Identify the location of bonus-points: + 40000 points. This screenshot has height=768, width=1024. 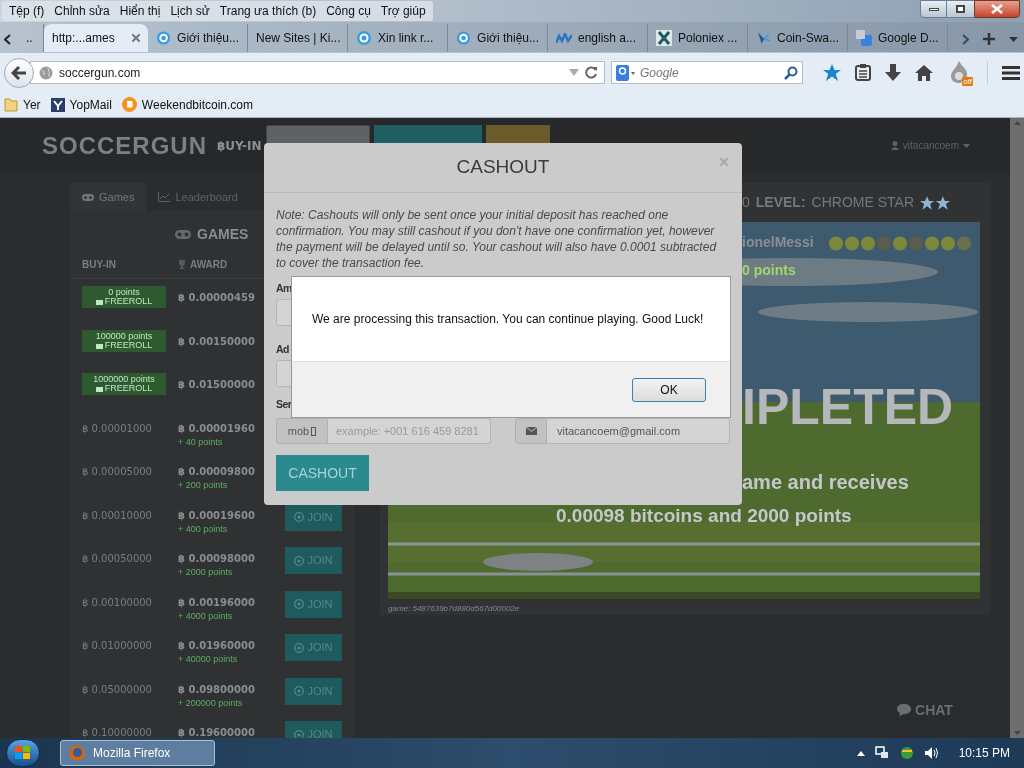
(208, 659).